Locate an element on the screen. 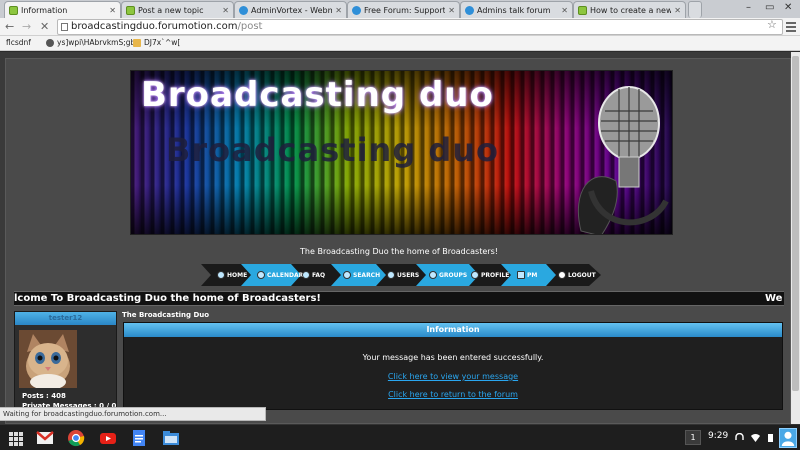  folder-icon is located at coordinates (137, 42).